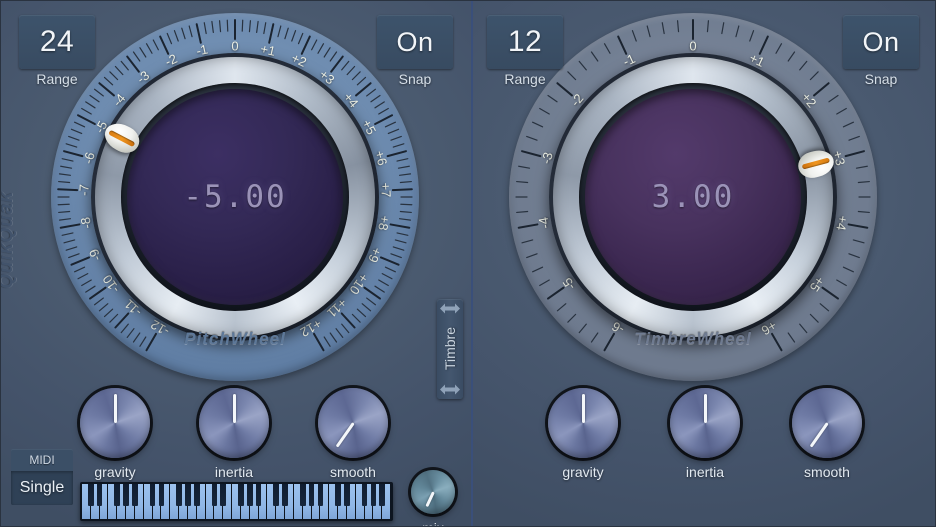  I want to click on scale-tick-label: +7, so click(386, 190).